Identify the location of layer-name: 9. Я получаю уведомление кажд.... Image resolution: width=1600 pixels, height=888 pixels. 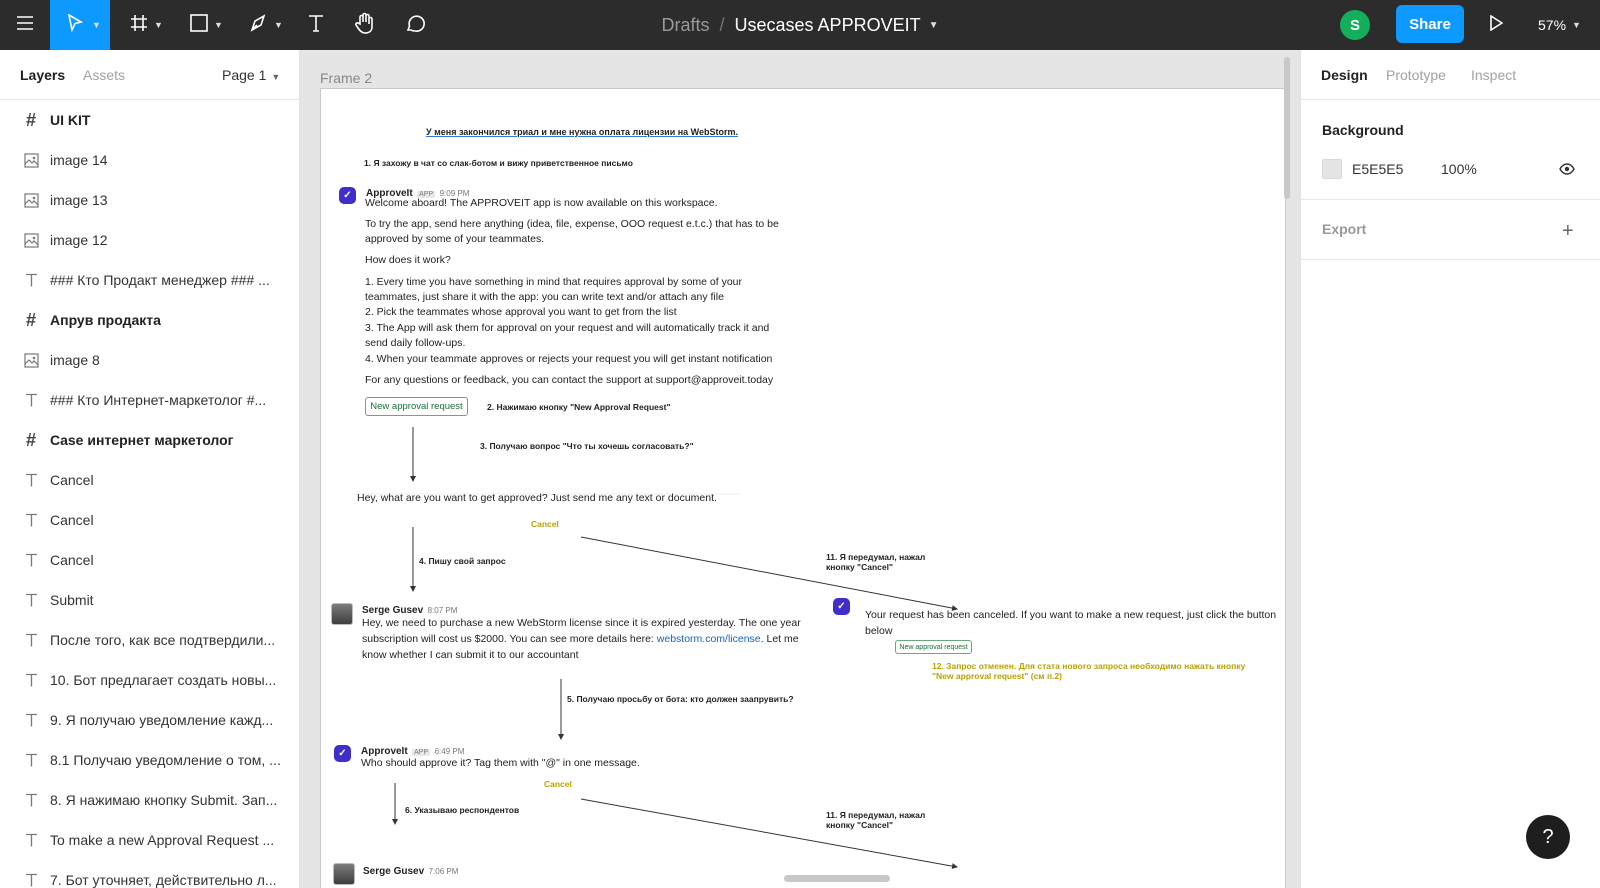
(162, 720).